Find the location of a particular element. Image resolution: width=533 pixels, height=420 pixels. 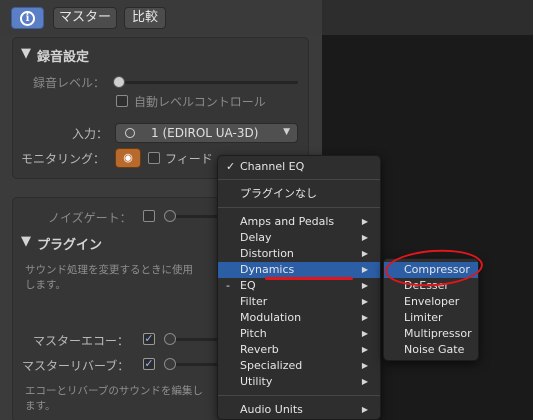

menu-item-reverb: Reverb ▶ is located at coordinates (299, 350).